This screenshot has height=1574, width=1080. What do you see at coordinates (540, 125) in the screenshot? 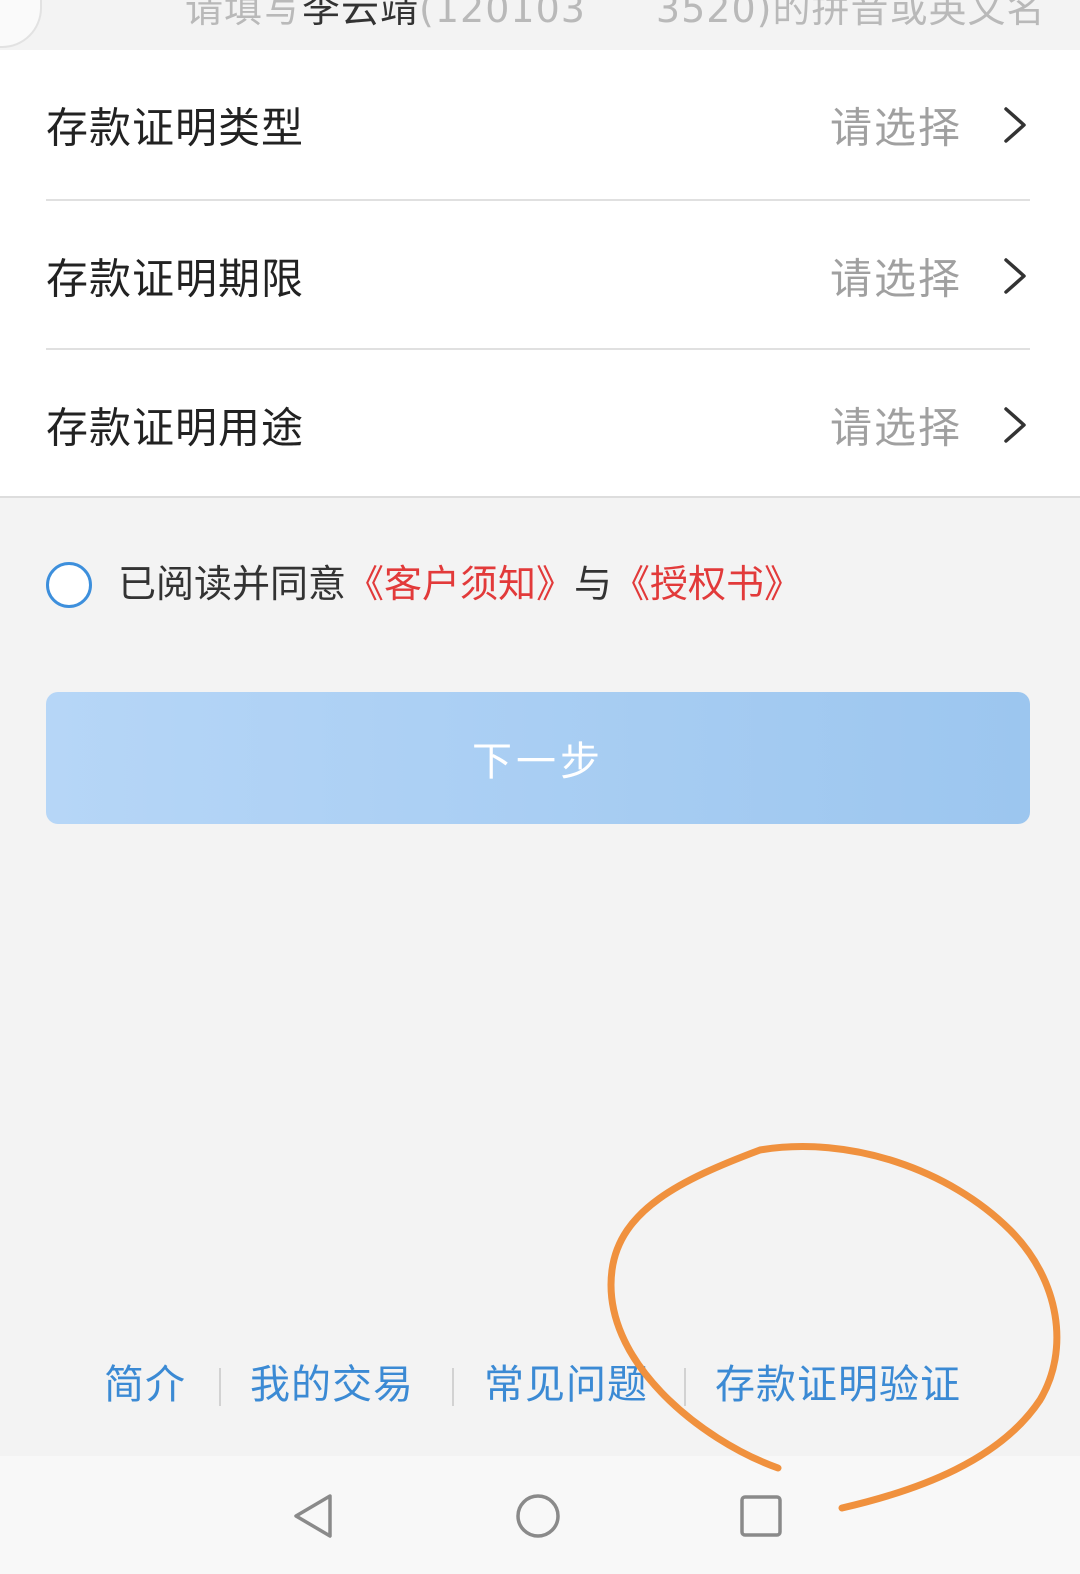
I see `row-certificate-type: 存款证明类型 请选择` at bounding box center [540, 125].